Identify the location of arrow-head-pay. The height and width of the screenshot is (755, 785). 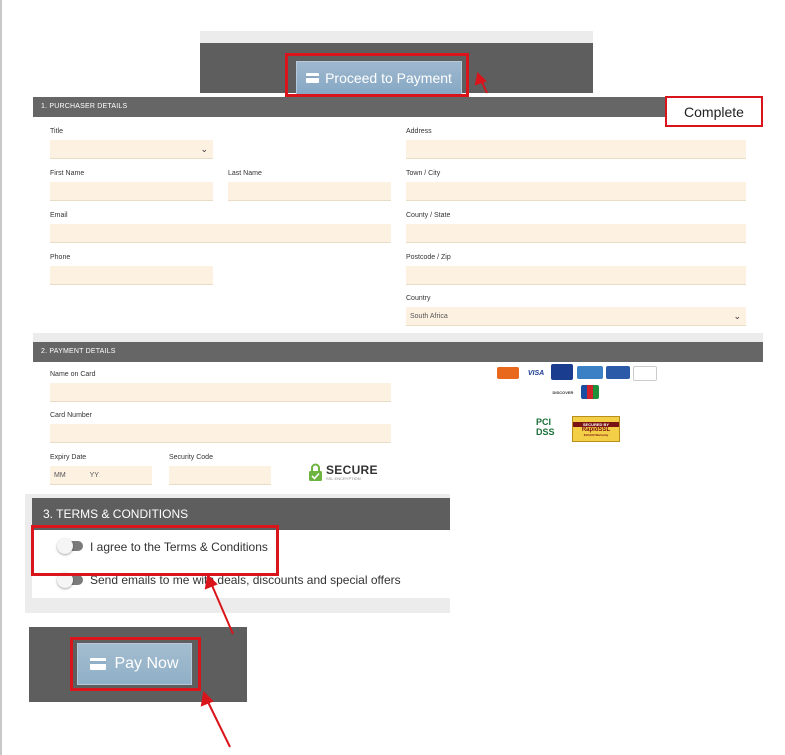
(207, 698).